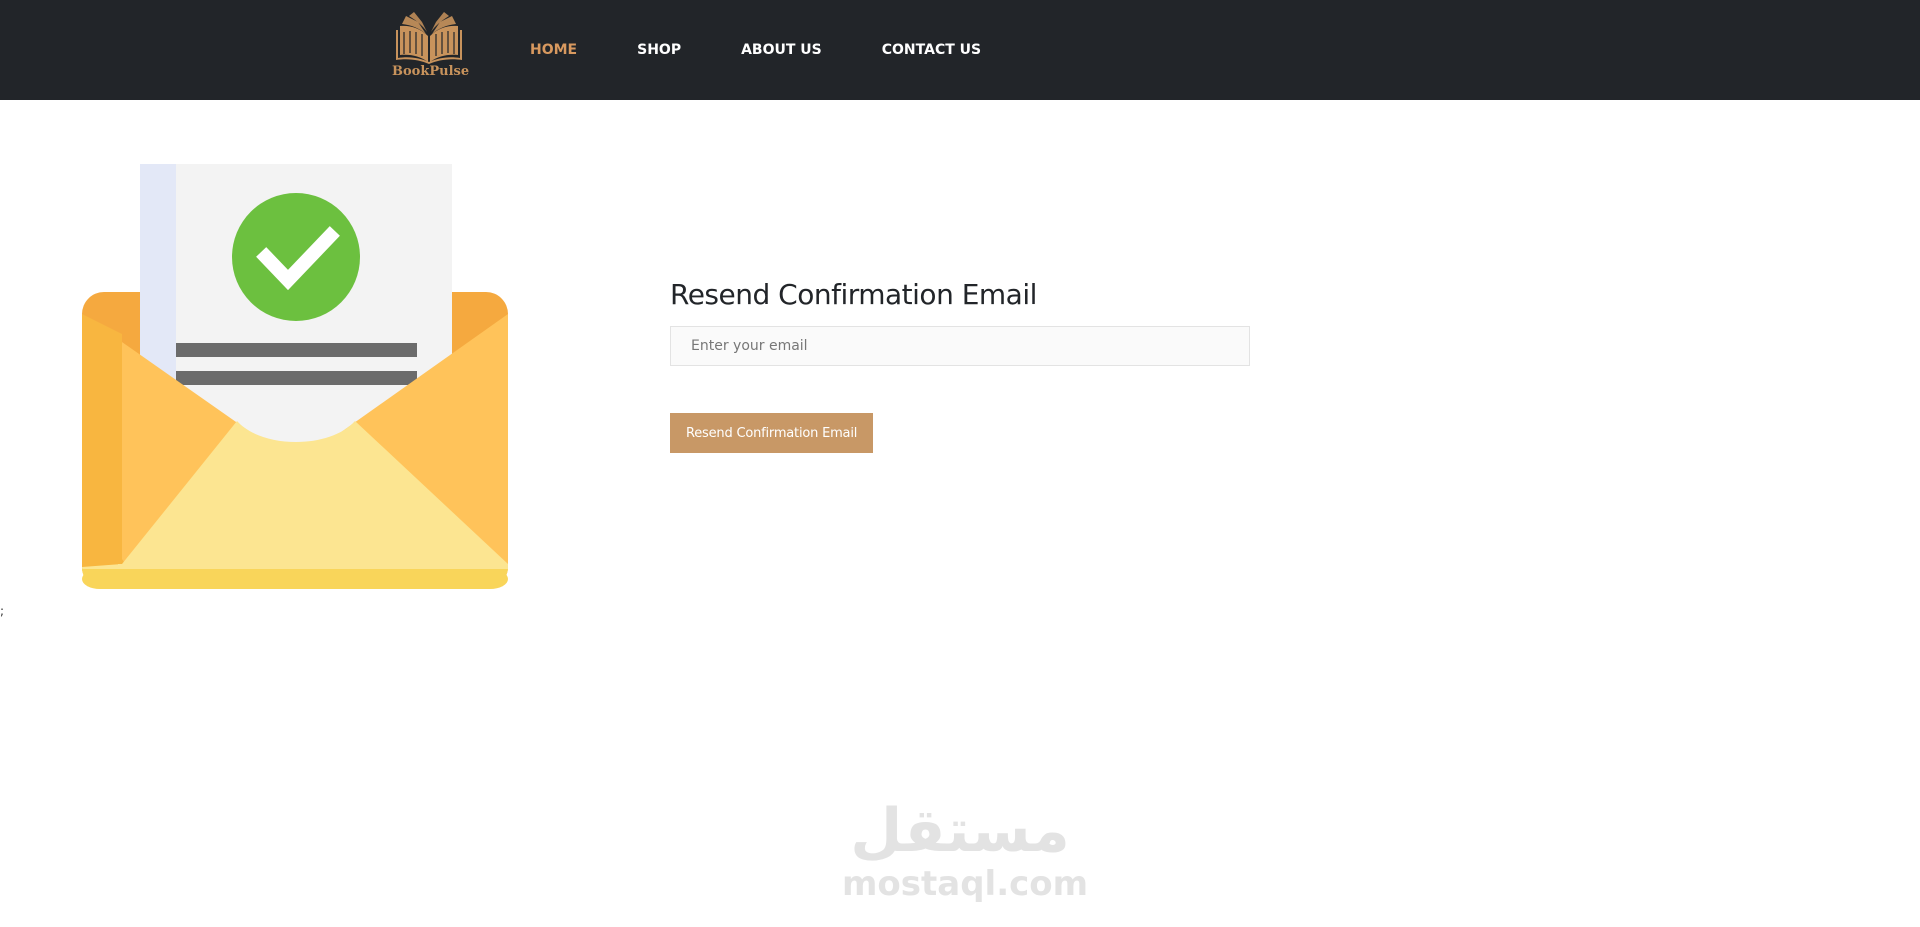  I want to click on brand-logo: BookPulse, so click(431, 47).